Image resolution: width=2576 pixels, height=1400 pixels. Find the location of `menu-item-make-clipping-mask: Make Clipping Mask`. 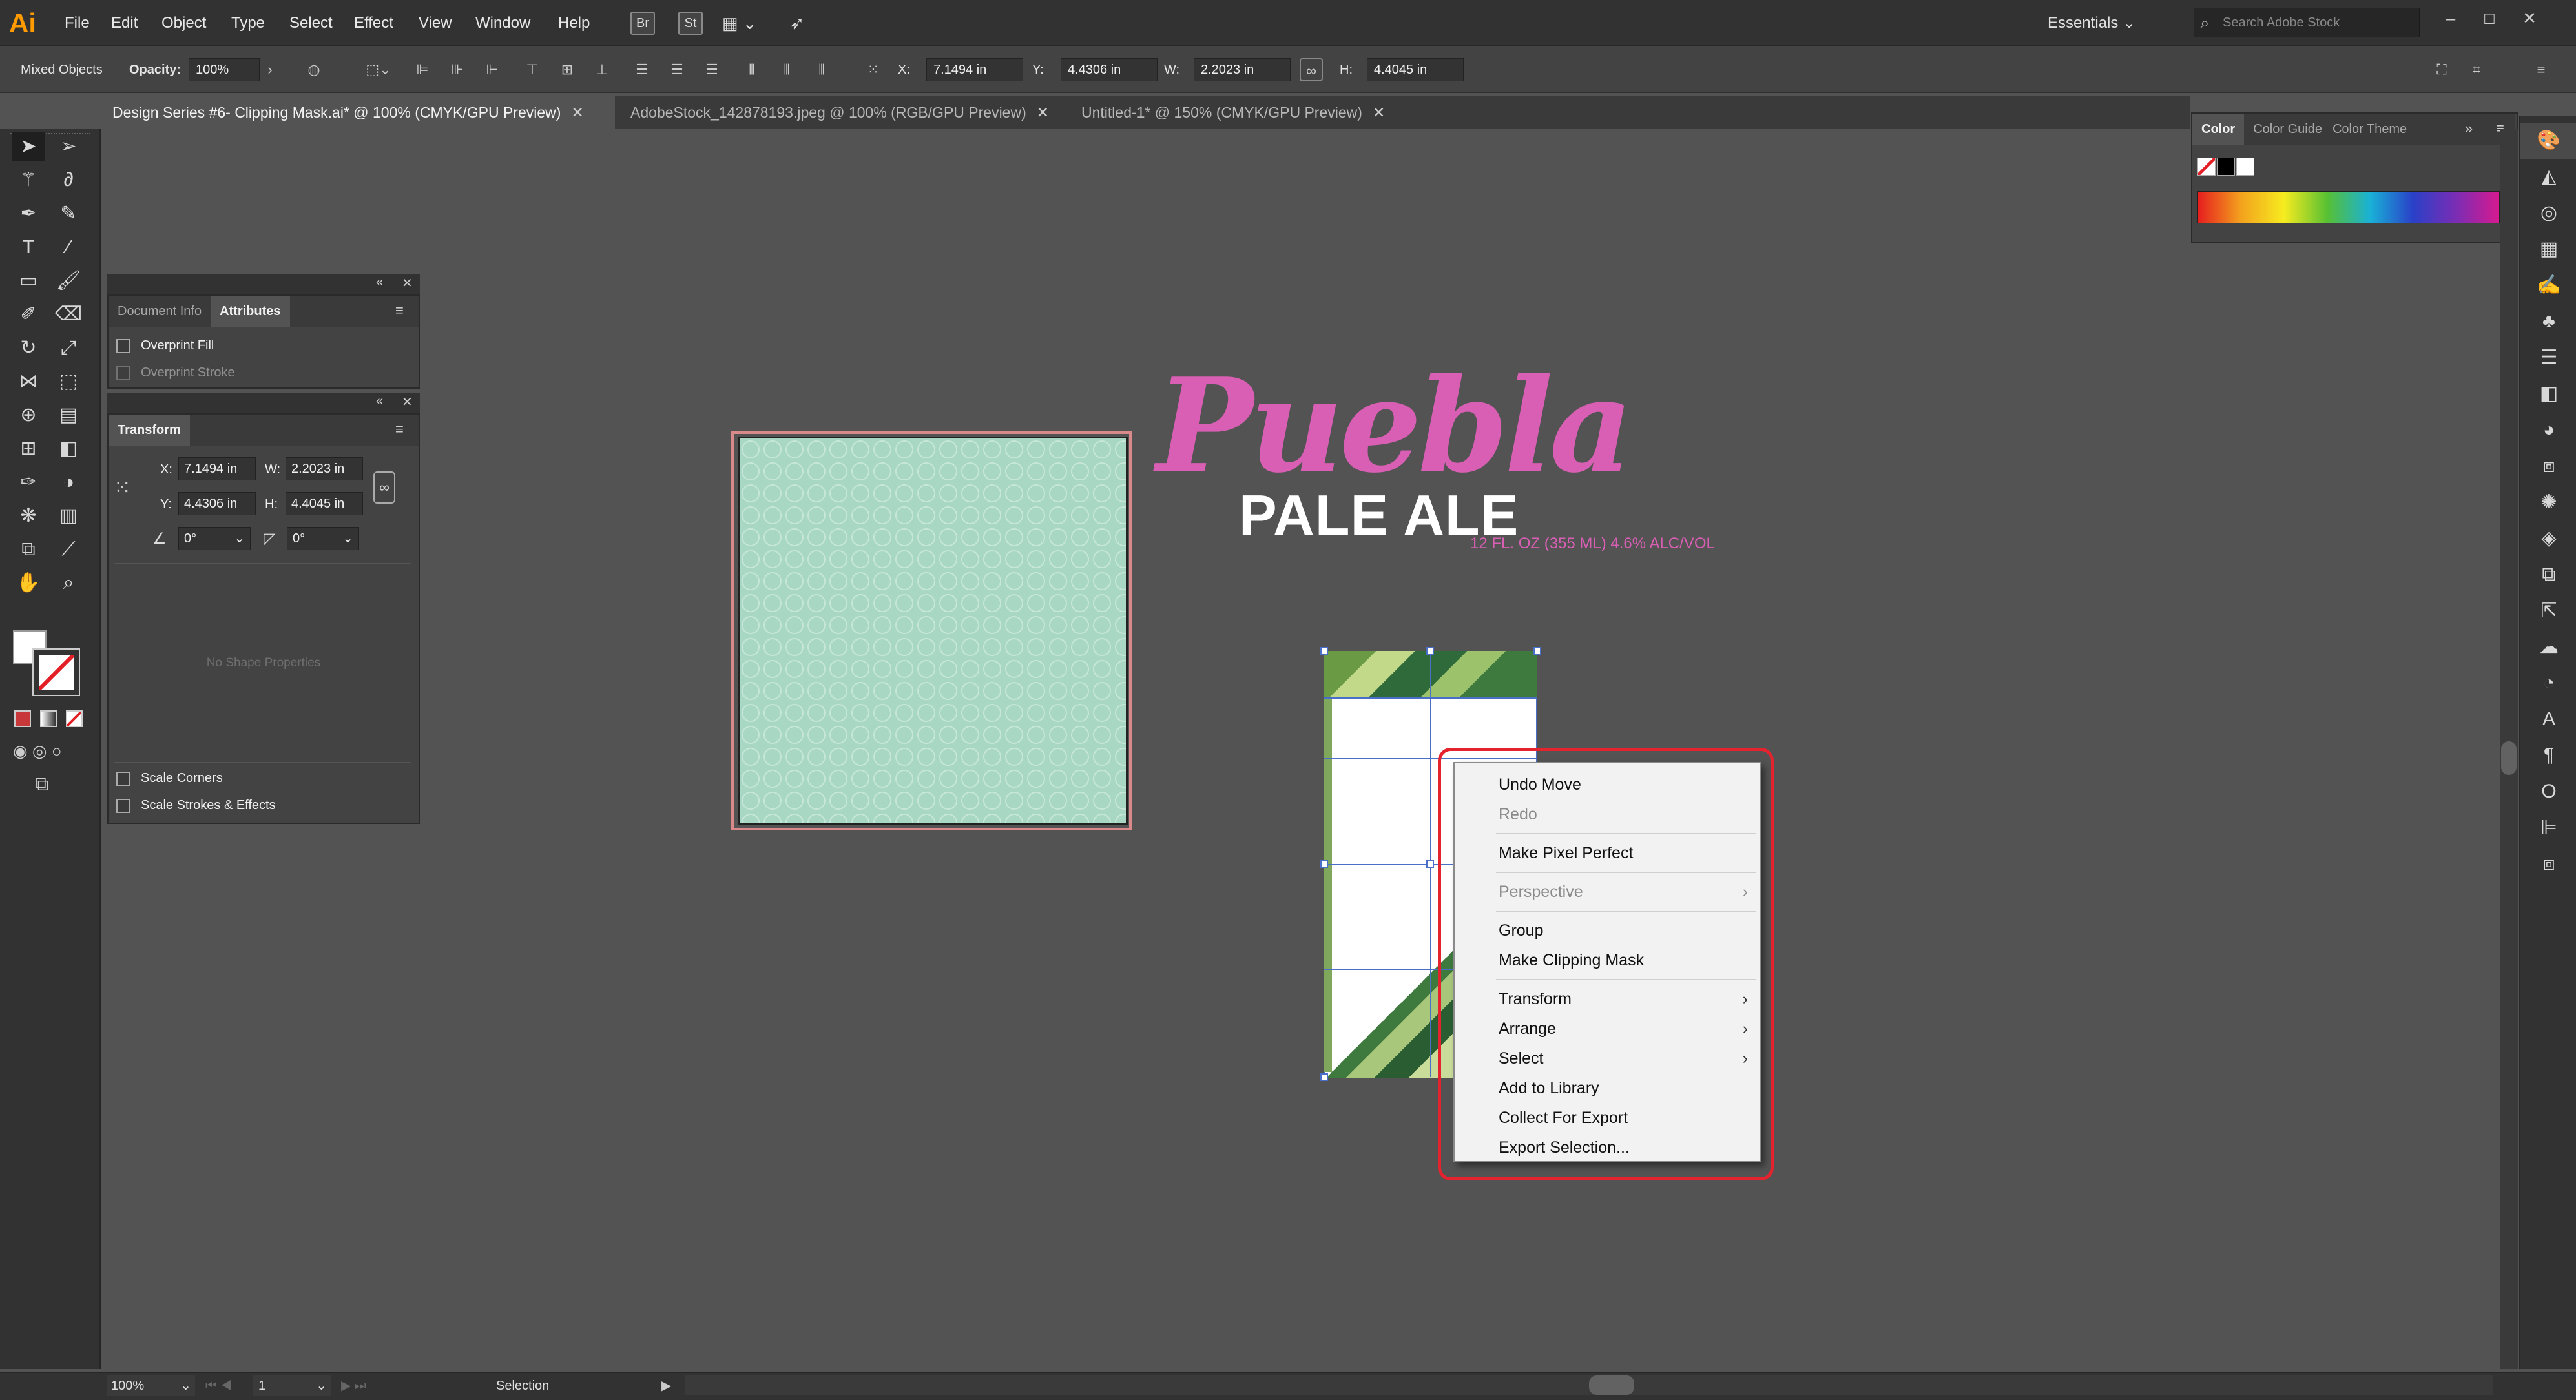

menu-item-make-clipping-mask: Make Clipping Mask is located at coordinates (1607, 960).